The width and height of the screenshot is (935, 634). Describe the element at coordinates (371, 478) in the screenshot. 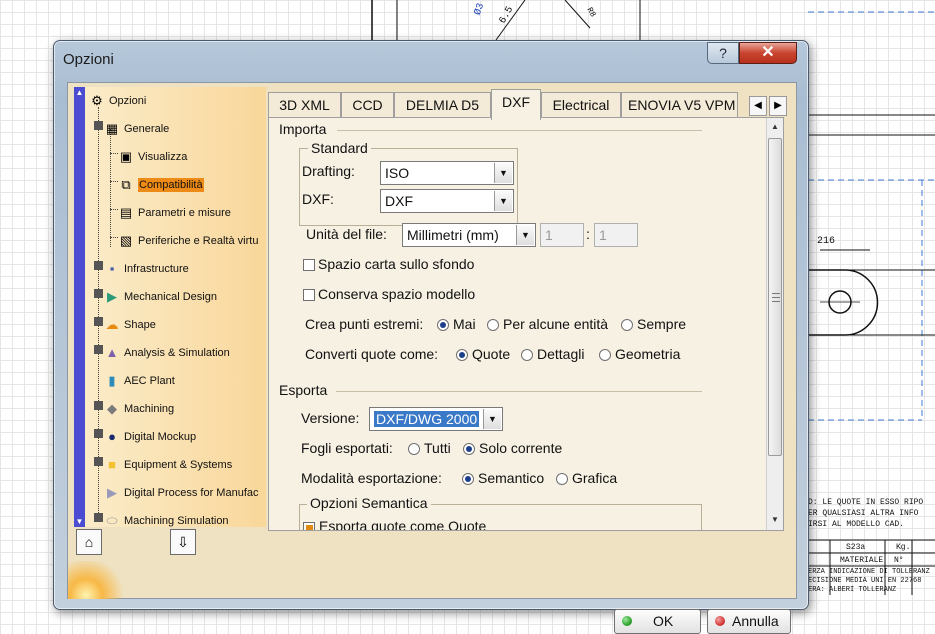

I see `modalita-label: Modalità esportazione:` at that location.